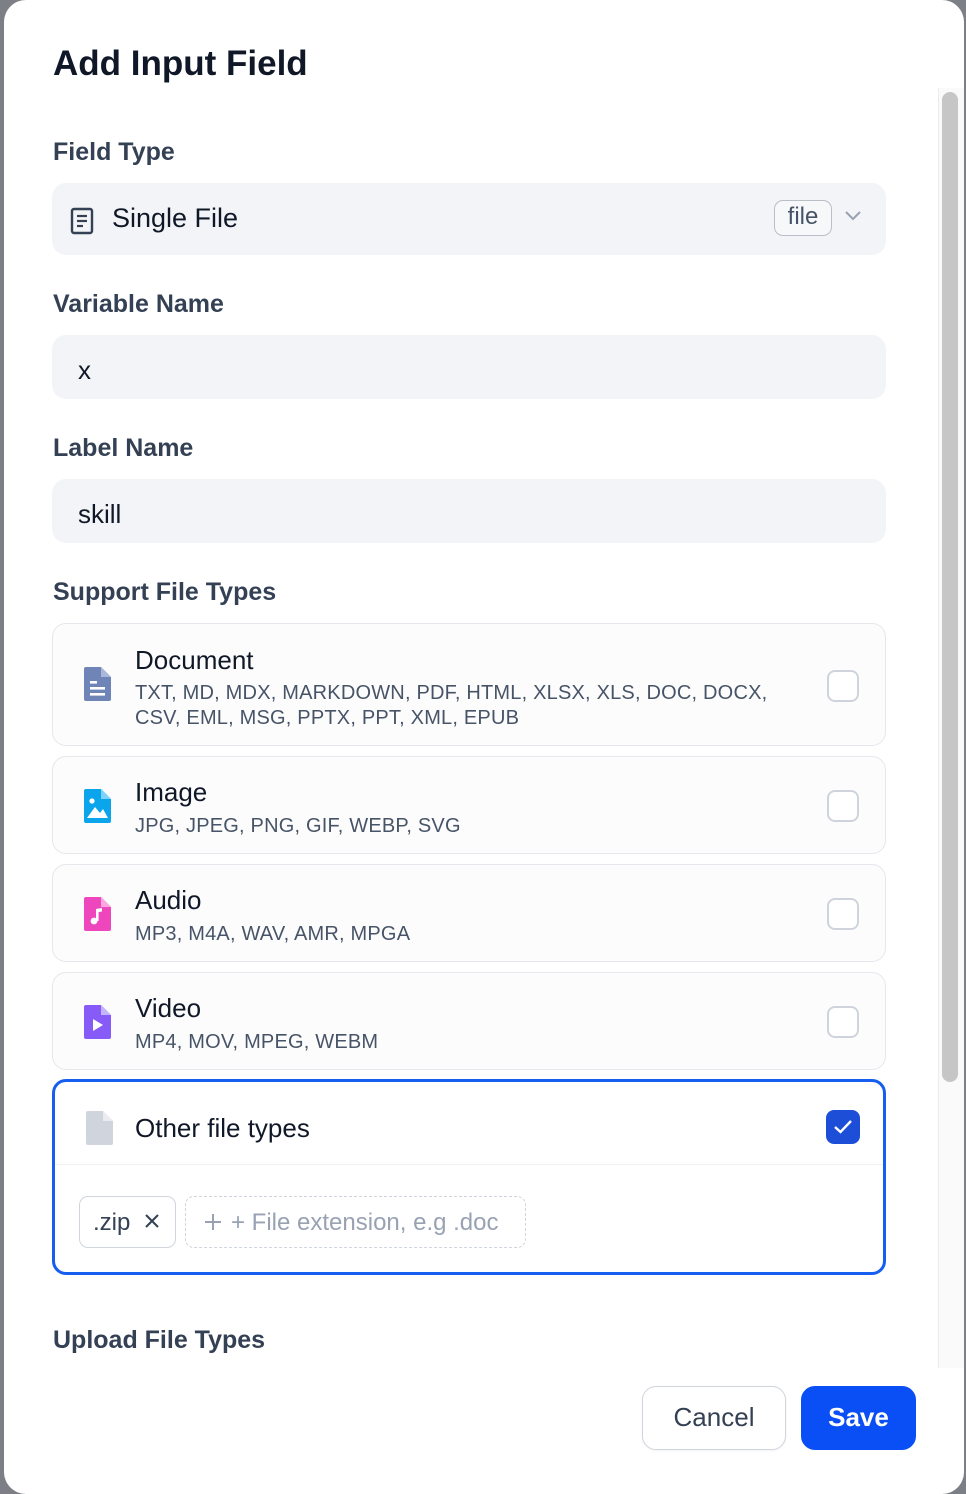 Image resolution: width=966 pixels, height=1494 pixels. What do you see at coordinates (273, 934) in the screenshot?
I see `file-type-extensions: MP3, M4A, WAV, AMR, MPGA` at bounding box center [273, 934].